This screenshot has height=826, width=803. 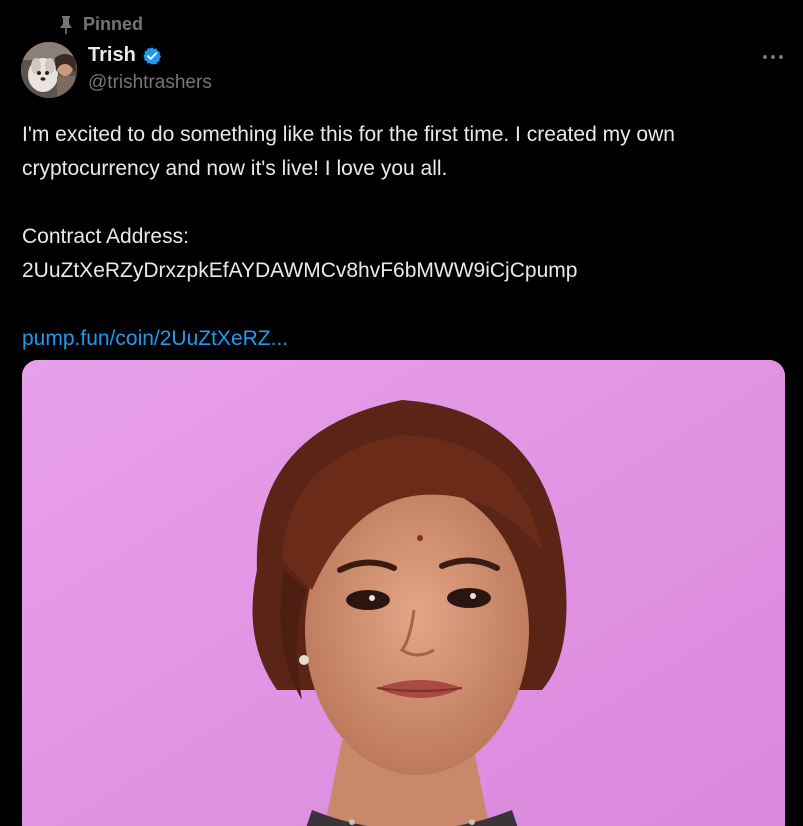 What do you see at coordinates (112, 55) in the screenshot?
I see `author-display-name: Trish` at bounding box center [112, 55].